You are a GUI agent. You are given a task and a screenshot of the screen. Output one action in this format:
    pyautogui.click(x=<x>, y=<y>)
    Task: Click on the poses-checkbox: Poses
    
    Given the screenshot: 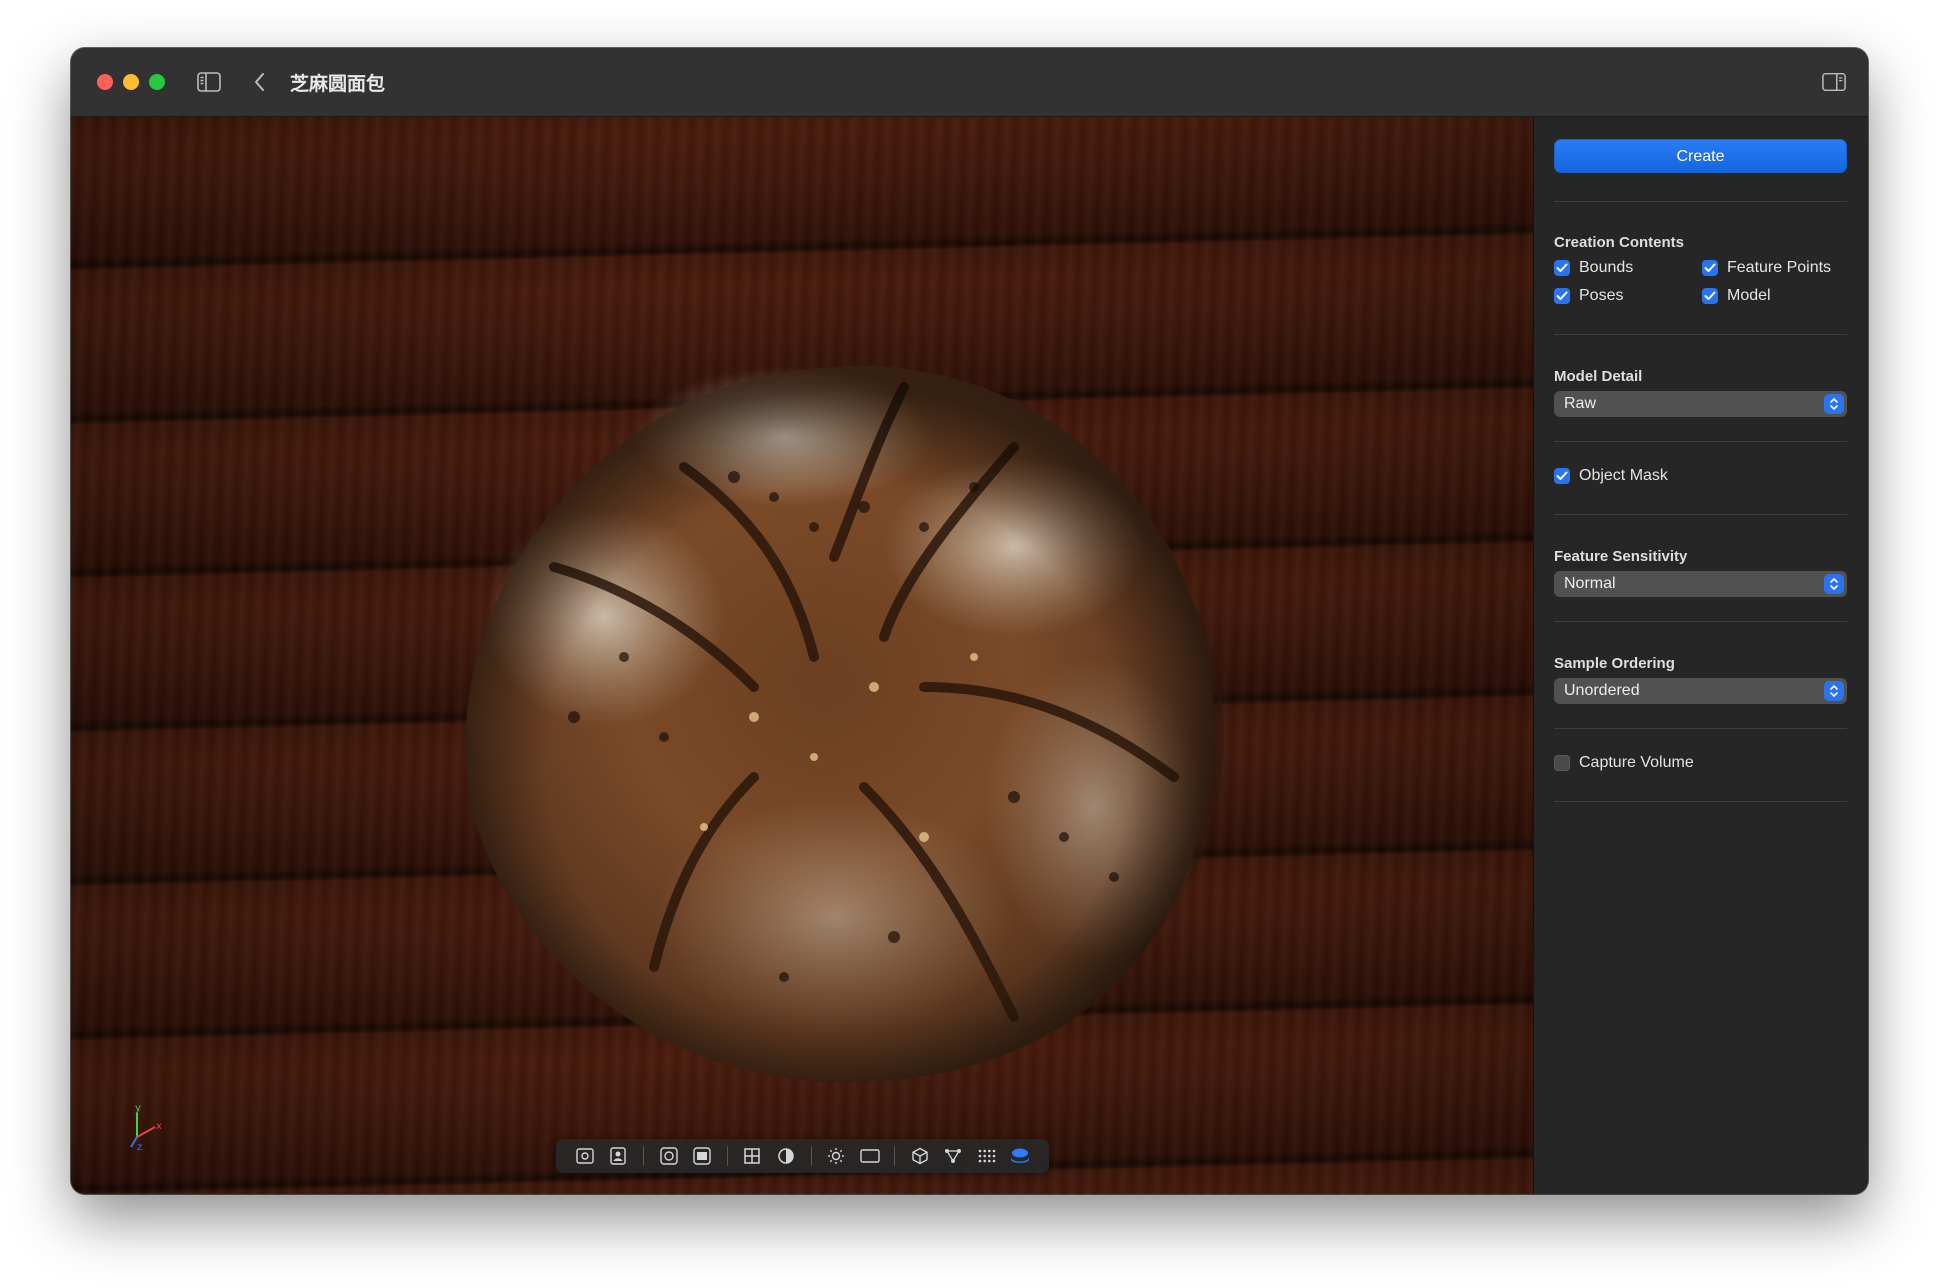 What is the action you would take?
    pyautogui.click(x=1588, y=296)
    